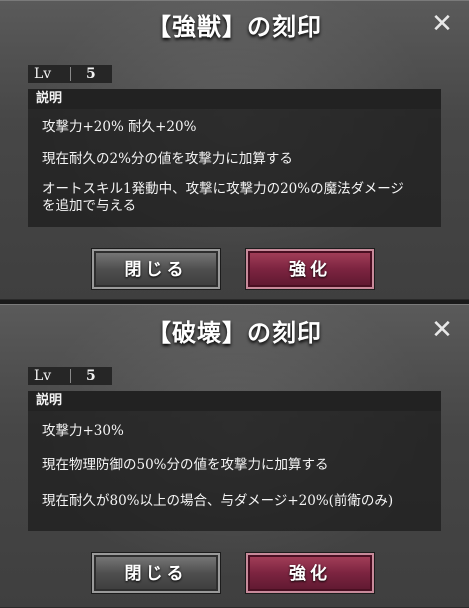 Image resolution: width=469 pixels, height=608 pixels. What do you see at coordinates (234, 26) in the screenshot?
I see `dialog-title: 【強獣】の刻印` at bounding box center [234, 26].